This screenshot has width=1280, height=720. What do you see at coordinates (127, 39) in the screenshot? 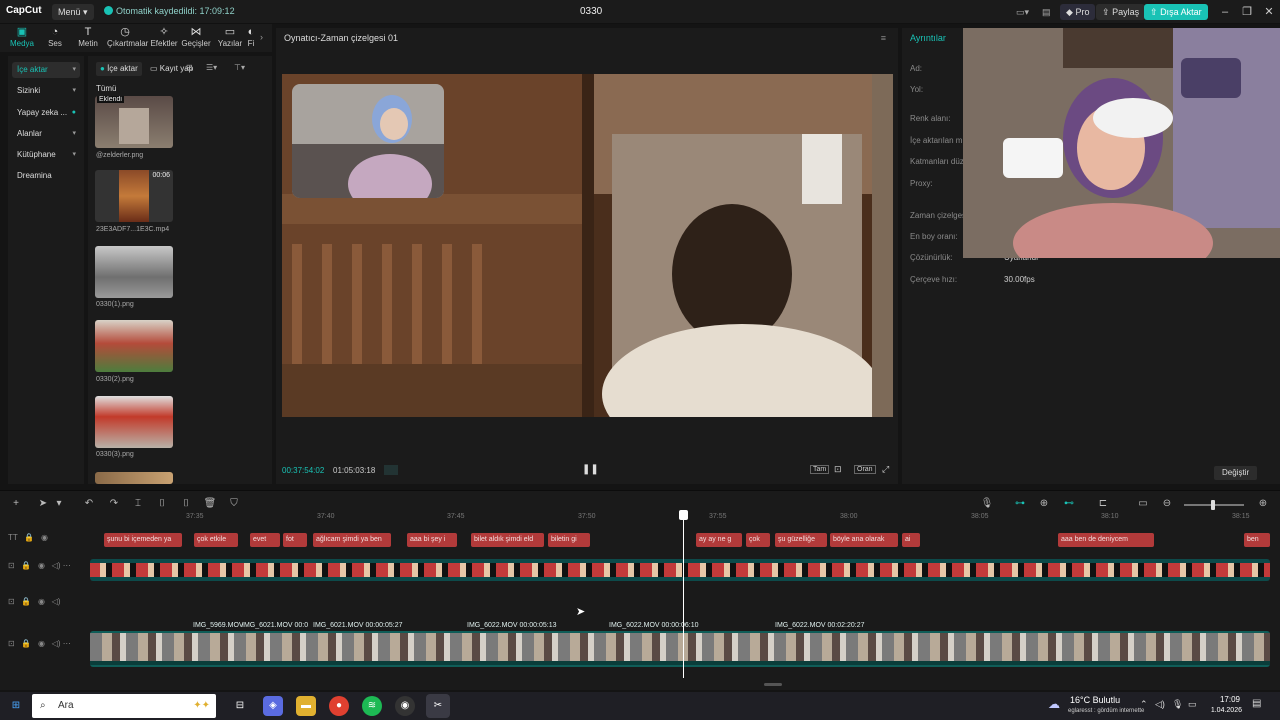
I see `tab-stickers: ◷ Çıkartmalar` at bounding box center [127, 39].